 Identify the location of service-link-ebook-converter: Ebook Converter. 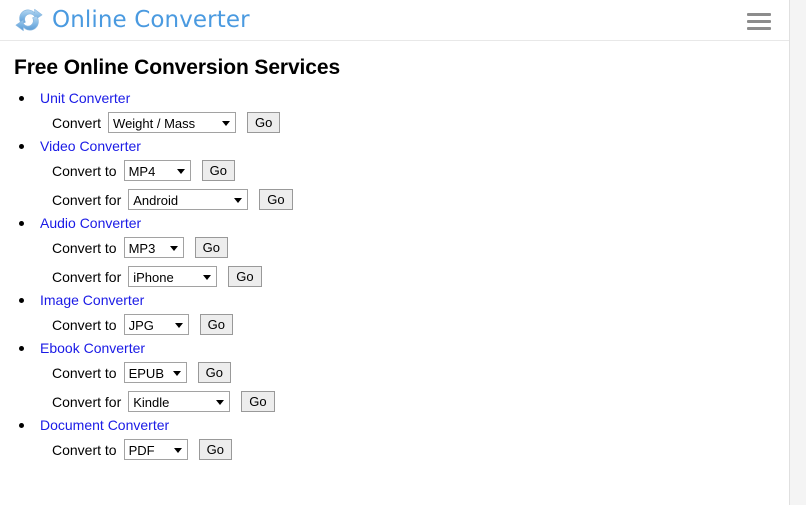
(92, 348).